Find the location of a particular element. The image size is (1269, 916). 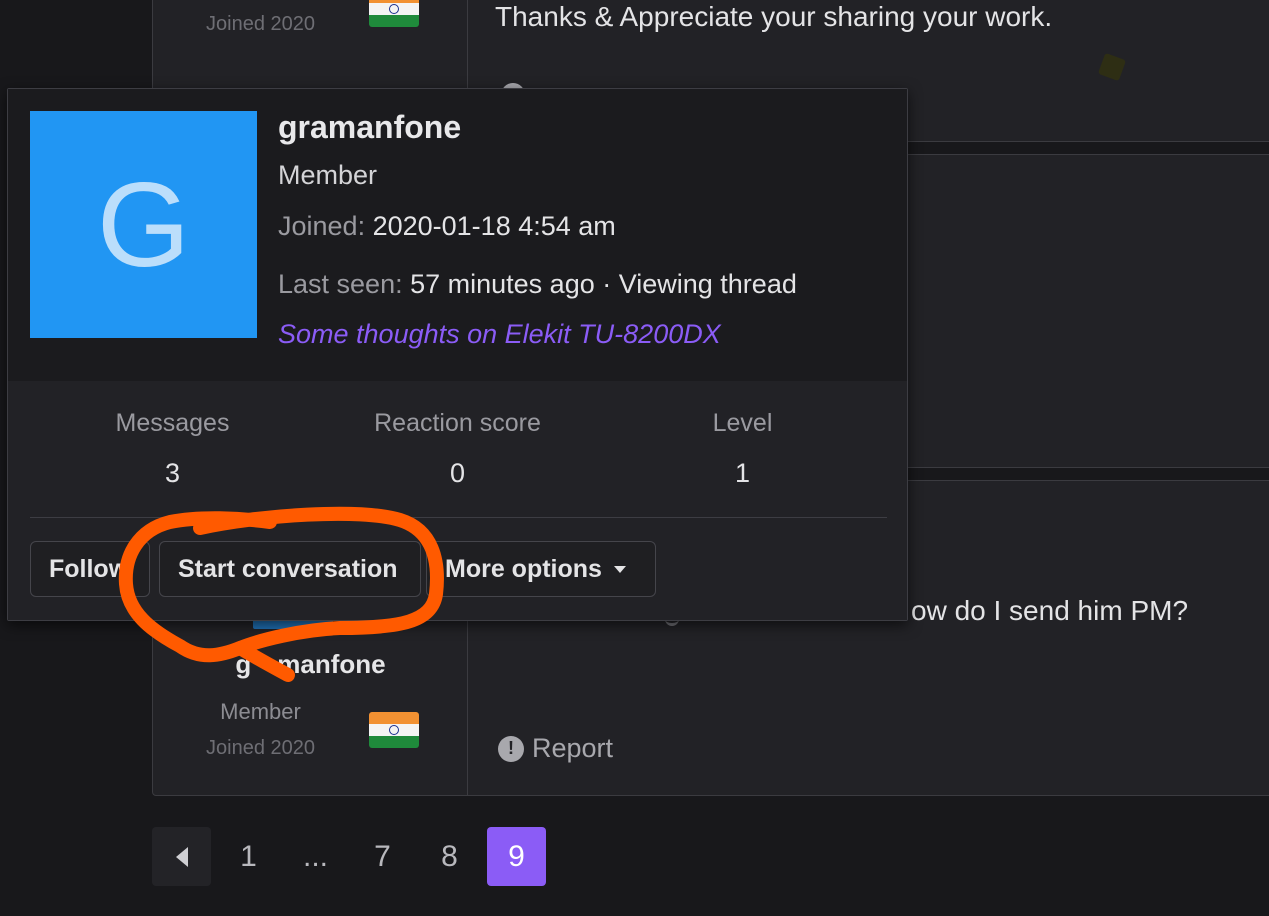

prev-page-button is located at coordinates (181, 856).